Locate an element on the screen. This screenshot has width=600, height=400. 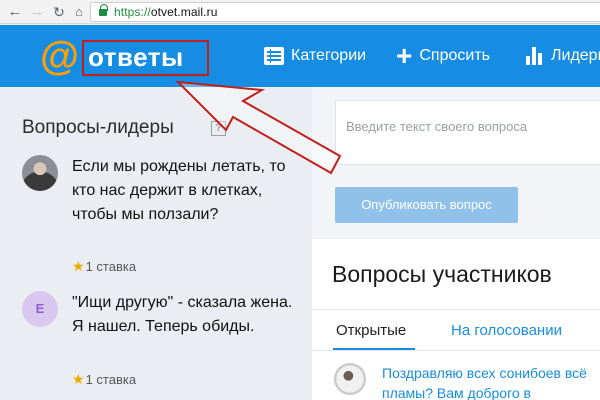
tab-voting: На голосовании is located at coordinates (506, 330).